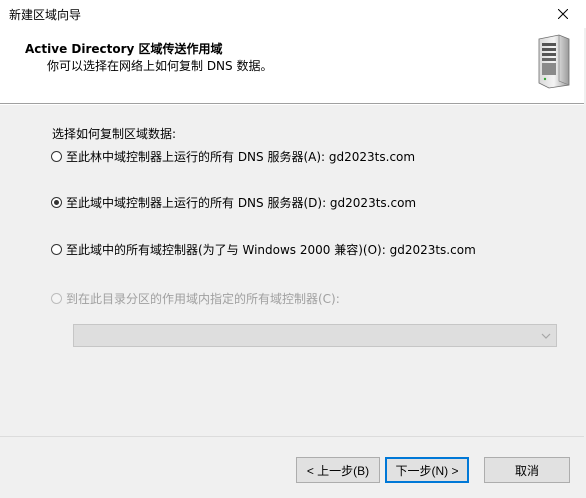  Describe the element at coordinates (241, 203) in the screenshot. I see `option-label: 至此域中域控制器上运行的所有 DNS 服务器(D): gd2023ts.com` at that location.